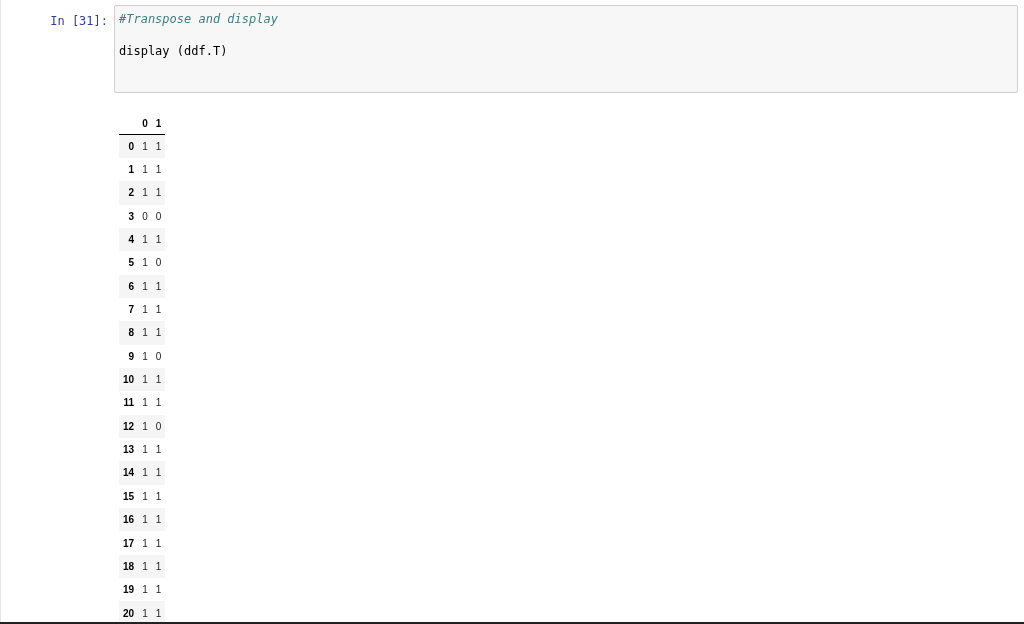  What do you see at coordinates (79, 21) in the screenshot?
I see `input-prompt: In [31]:` at bounding box center [79, 21].